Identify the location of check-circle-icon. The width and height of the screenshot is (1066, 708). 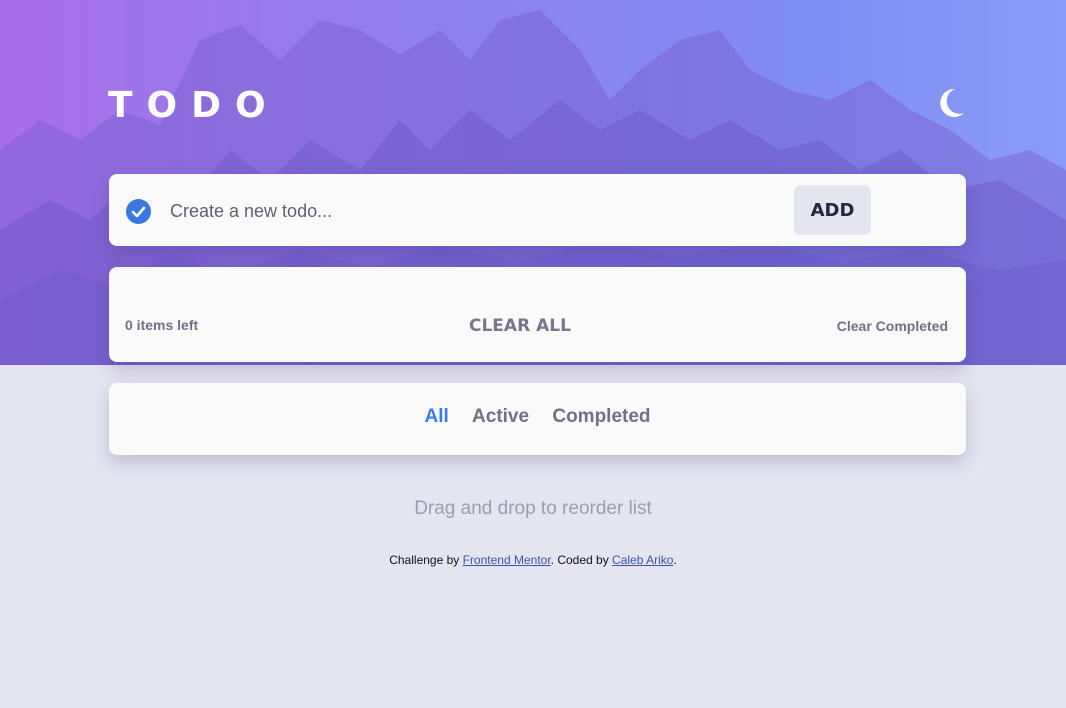
(138, 211).